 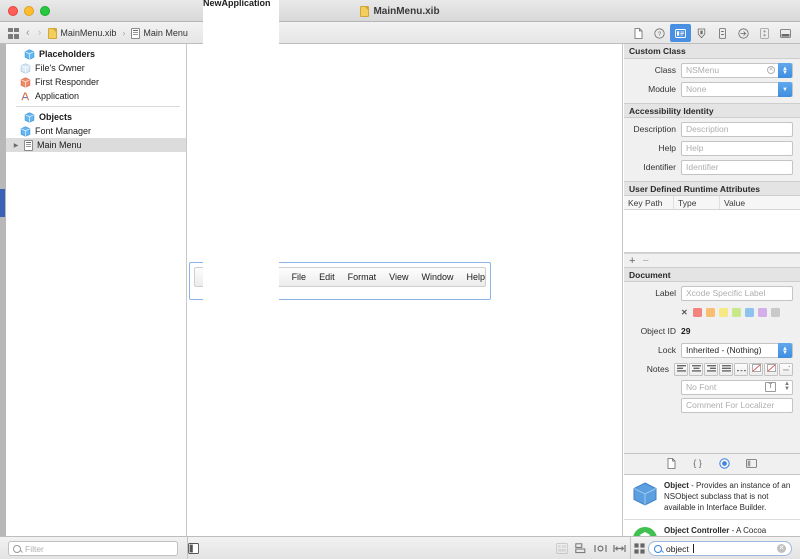 I want to click on traffic-lights, so click(x=29, y=10).